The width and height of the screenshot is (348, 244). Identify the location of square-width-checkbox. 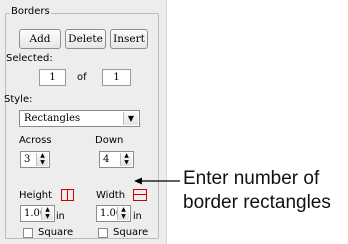
(103, 233).